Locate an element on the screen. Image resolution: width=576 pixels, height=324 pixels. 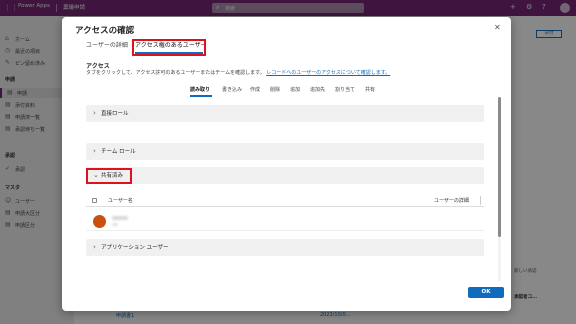
tab-user-details: ユーザーの詳細 is located at coordinates (107, 46).